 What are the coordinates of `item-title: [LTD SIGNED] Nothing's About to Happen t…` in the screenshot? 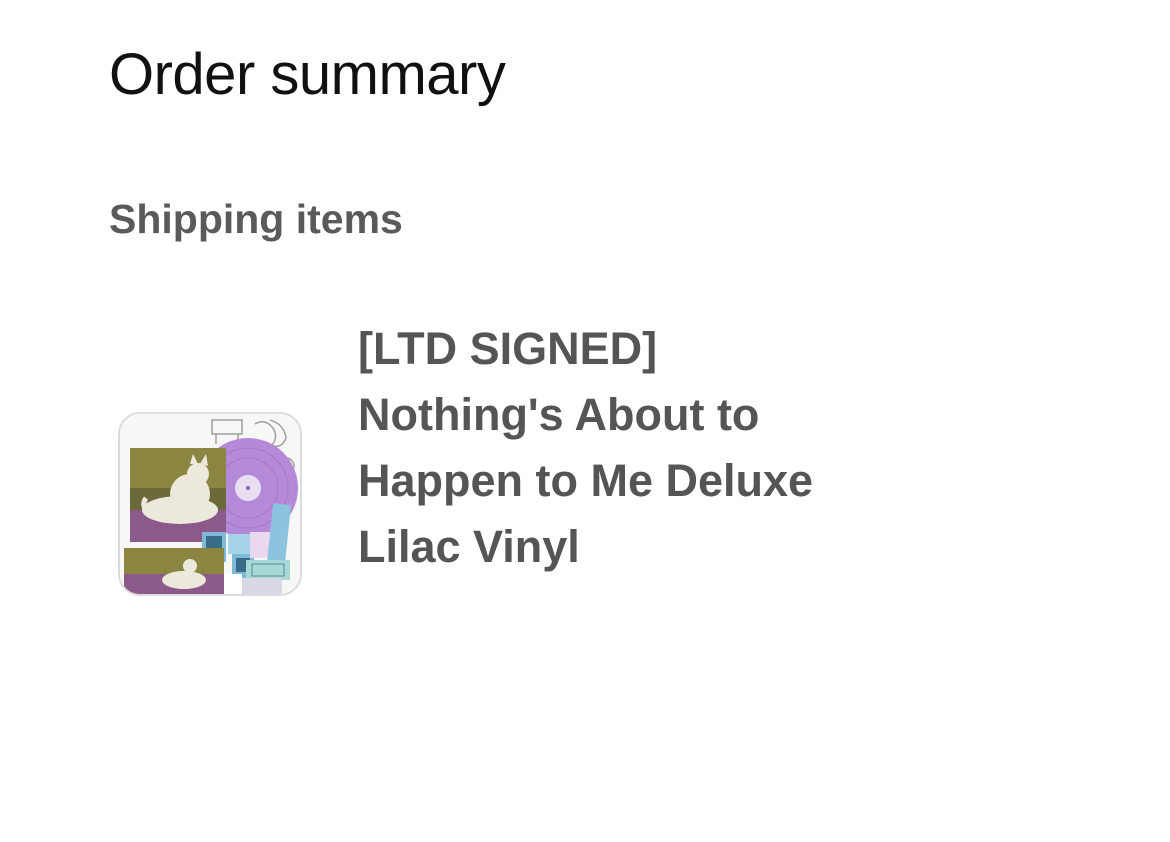 It's located at (586, 447).